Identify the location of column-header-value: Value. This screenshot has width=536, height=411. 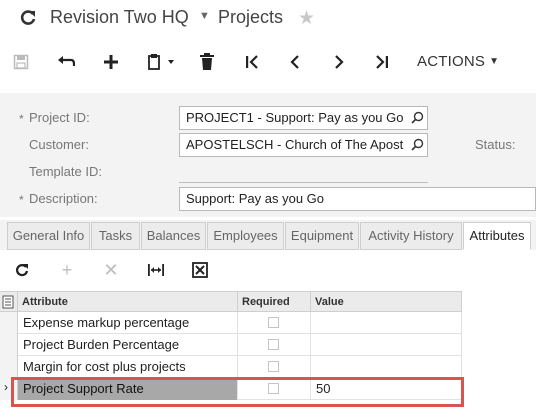
(386, 302).